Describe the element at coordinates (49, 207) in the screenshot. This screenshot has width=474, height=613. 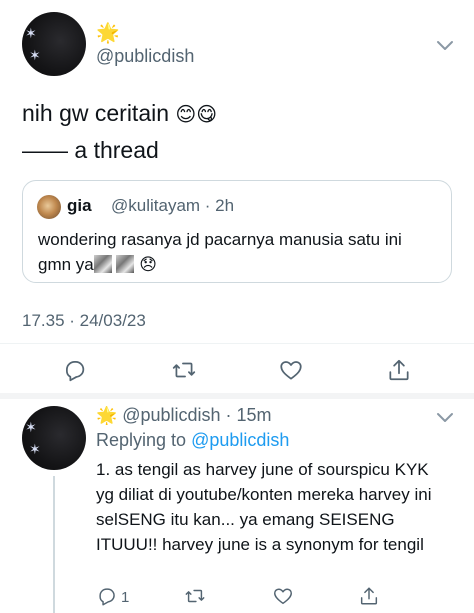
I see `quoted-author-avatar` at that location.